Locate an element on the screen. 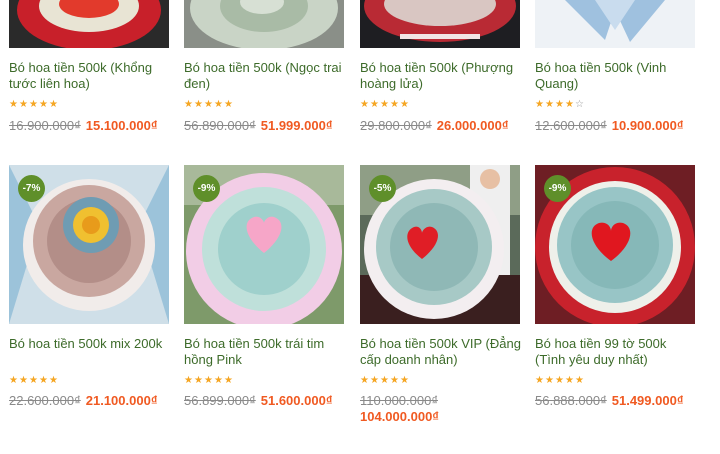  price: 12.600.000₫ 10.900.000₫ is located at coordinates (620, 126).